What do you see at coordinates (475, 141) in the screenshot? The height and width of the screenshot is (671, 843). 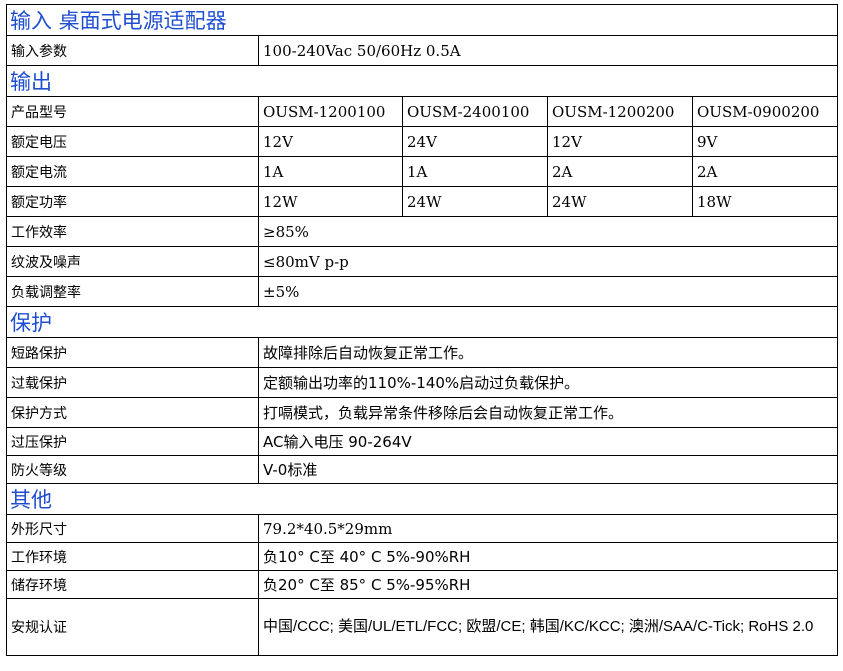 I see `voltage-cell: 24V` at bounding box center [475, 141].